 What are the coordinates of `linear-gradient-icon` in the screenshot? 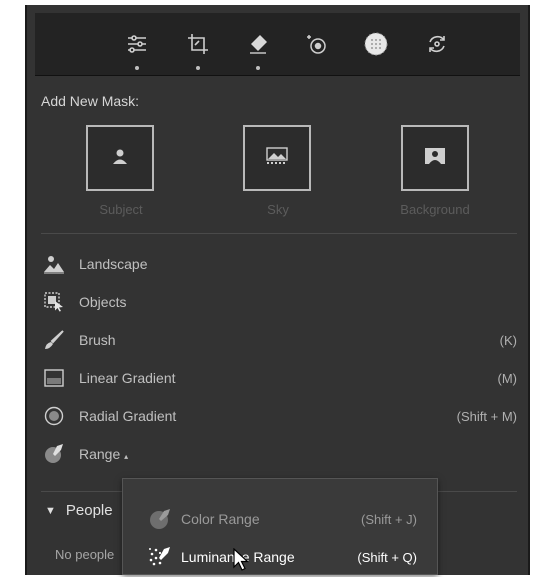 It's located at (54, 378).